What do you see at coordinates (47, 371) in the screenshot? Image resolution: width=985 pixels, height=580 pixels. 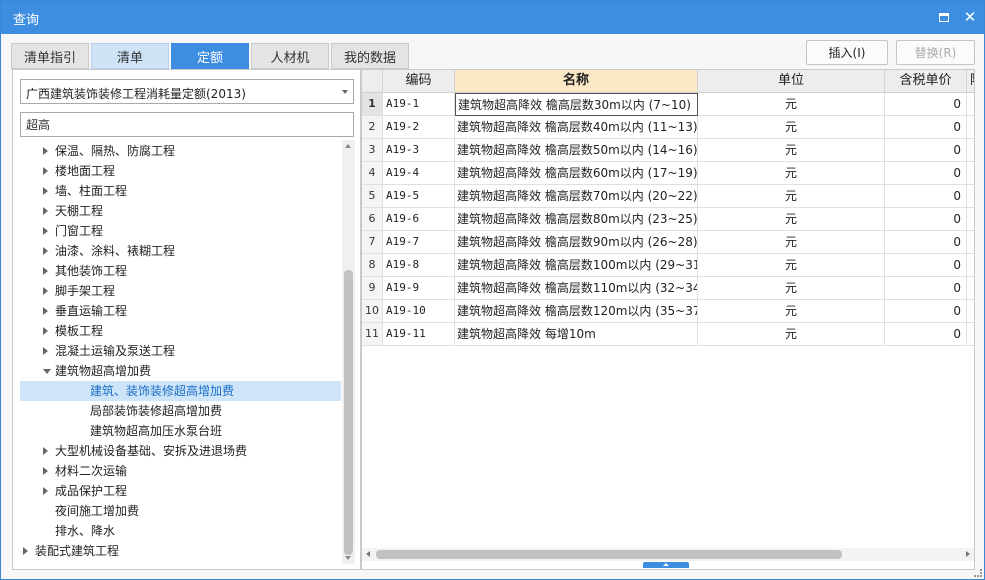 I see `expanded-arrow-icon` at bounding box center [47, 371].